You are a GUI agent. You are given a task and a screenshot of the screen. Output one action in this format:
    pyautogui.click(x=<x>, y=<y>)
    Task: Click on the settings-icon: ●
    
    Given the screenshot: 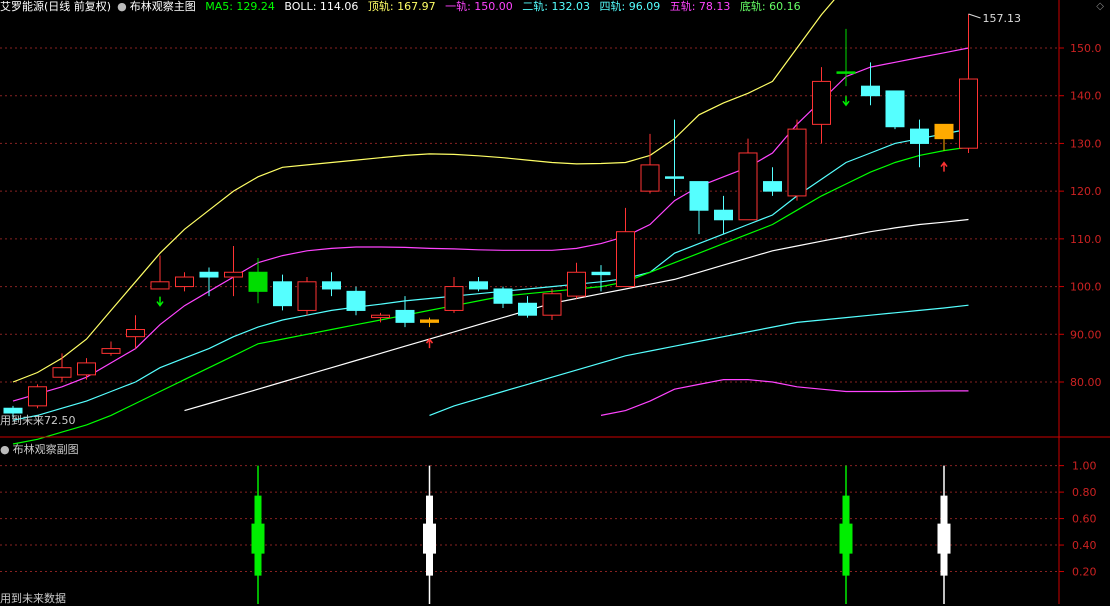 What is the action you would take?
    pyautogui.click(x=122, y=6)
    